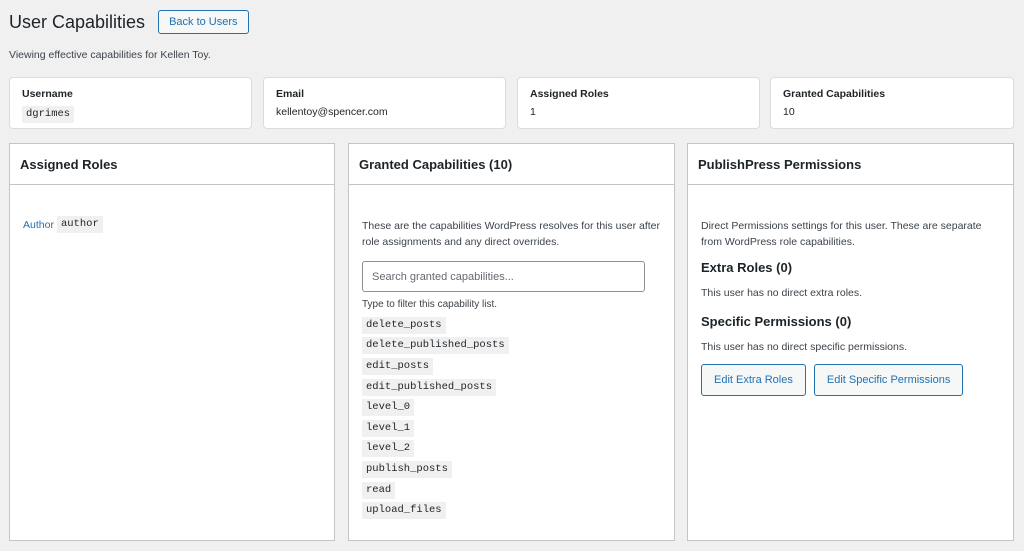 Image resolution: width=1024 pixels, height=551 pixels. Describe the element at coordinates (511, 449) in the screenshot. I see `list-item: level_2` at that location.